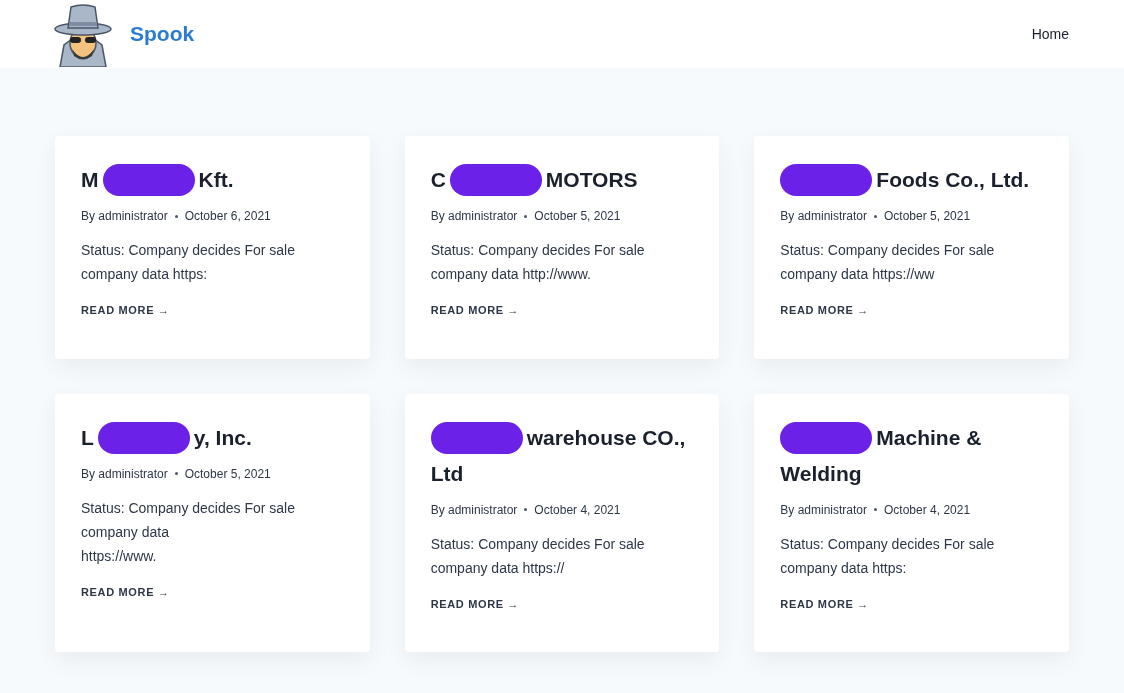  Describe the element at coordinates (90, 180) in the screenshot. I see `post-title: M` at that location.